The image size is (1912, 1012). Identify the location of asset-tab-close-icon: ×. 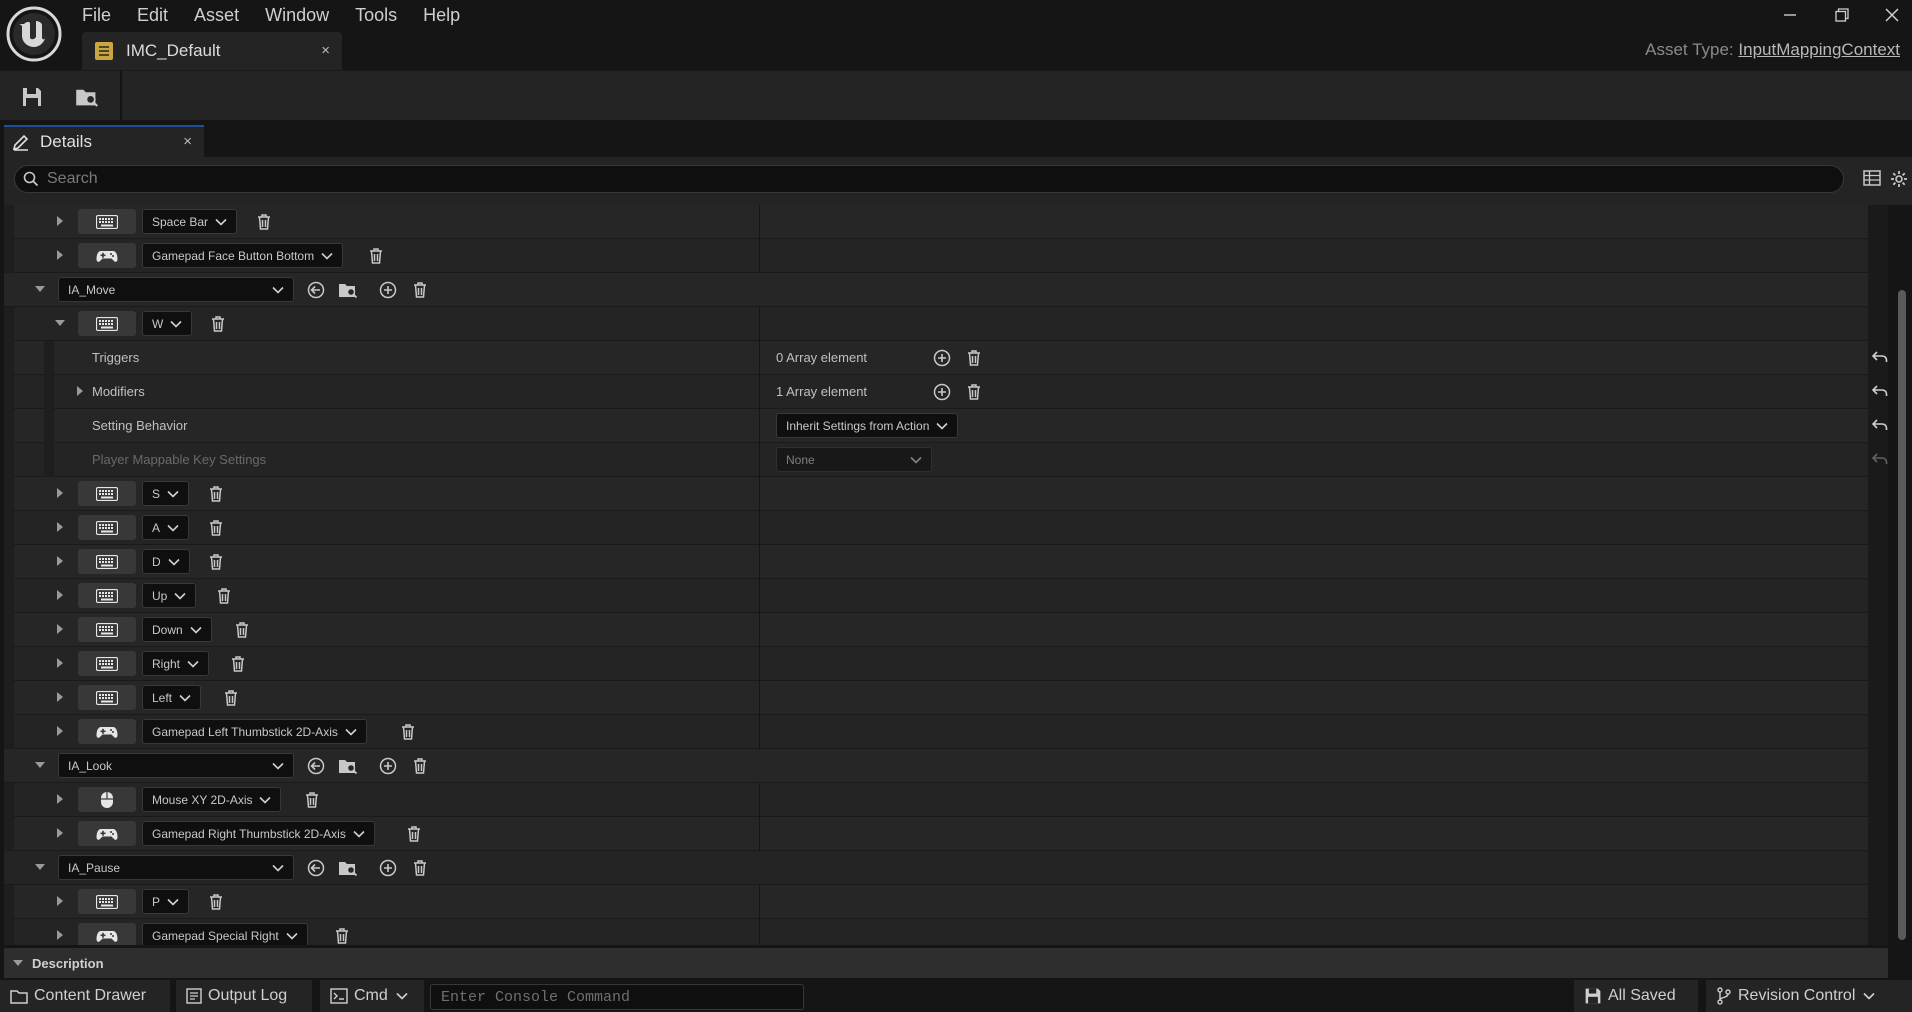
(325, 50).